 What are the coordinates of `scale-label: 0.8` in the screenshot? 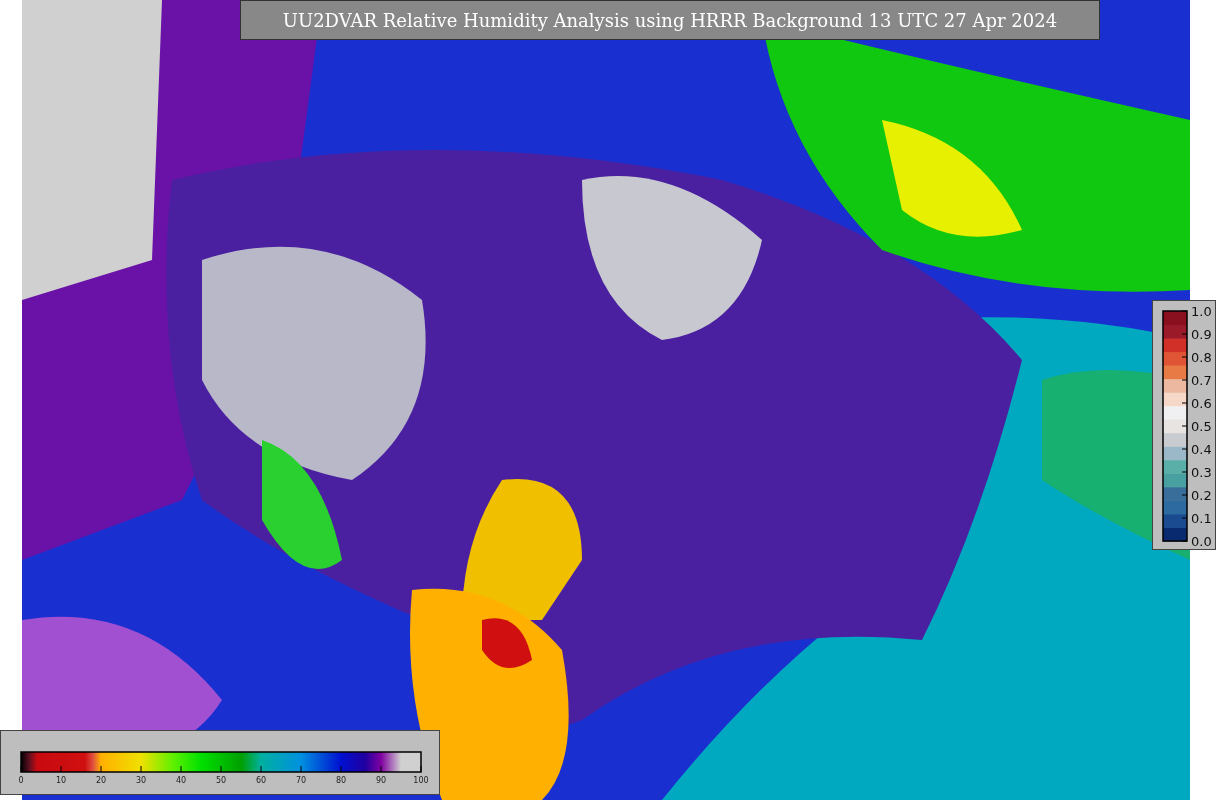 It's located at (1201, 357).